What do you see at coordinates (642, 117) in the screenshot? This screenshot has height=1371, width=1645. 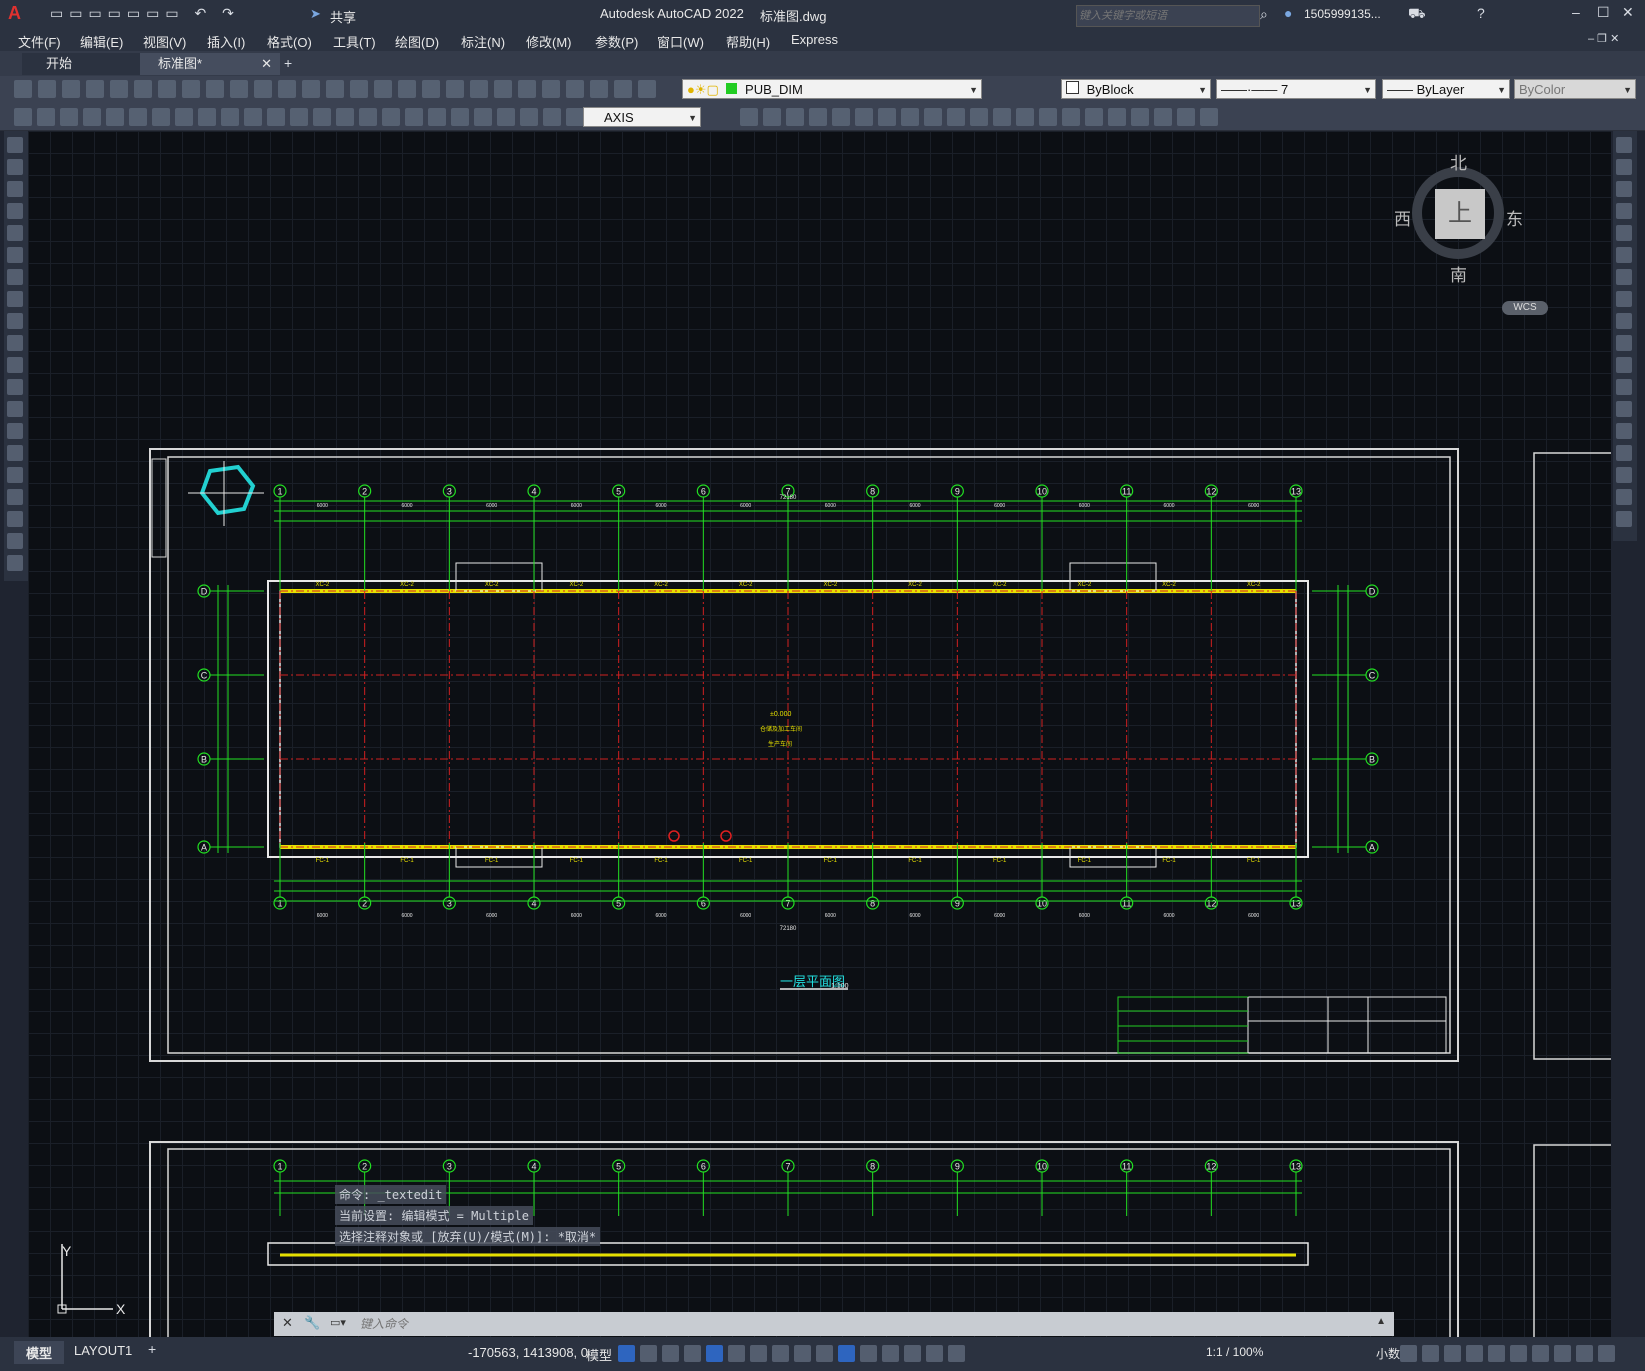 I see `dimstyle-dropdown: AXIS ▼` at bounding box center [642, 117].